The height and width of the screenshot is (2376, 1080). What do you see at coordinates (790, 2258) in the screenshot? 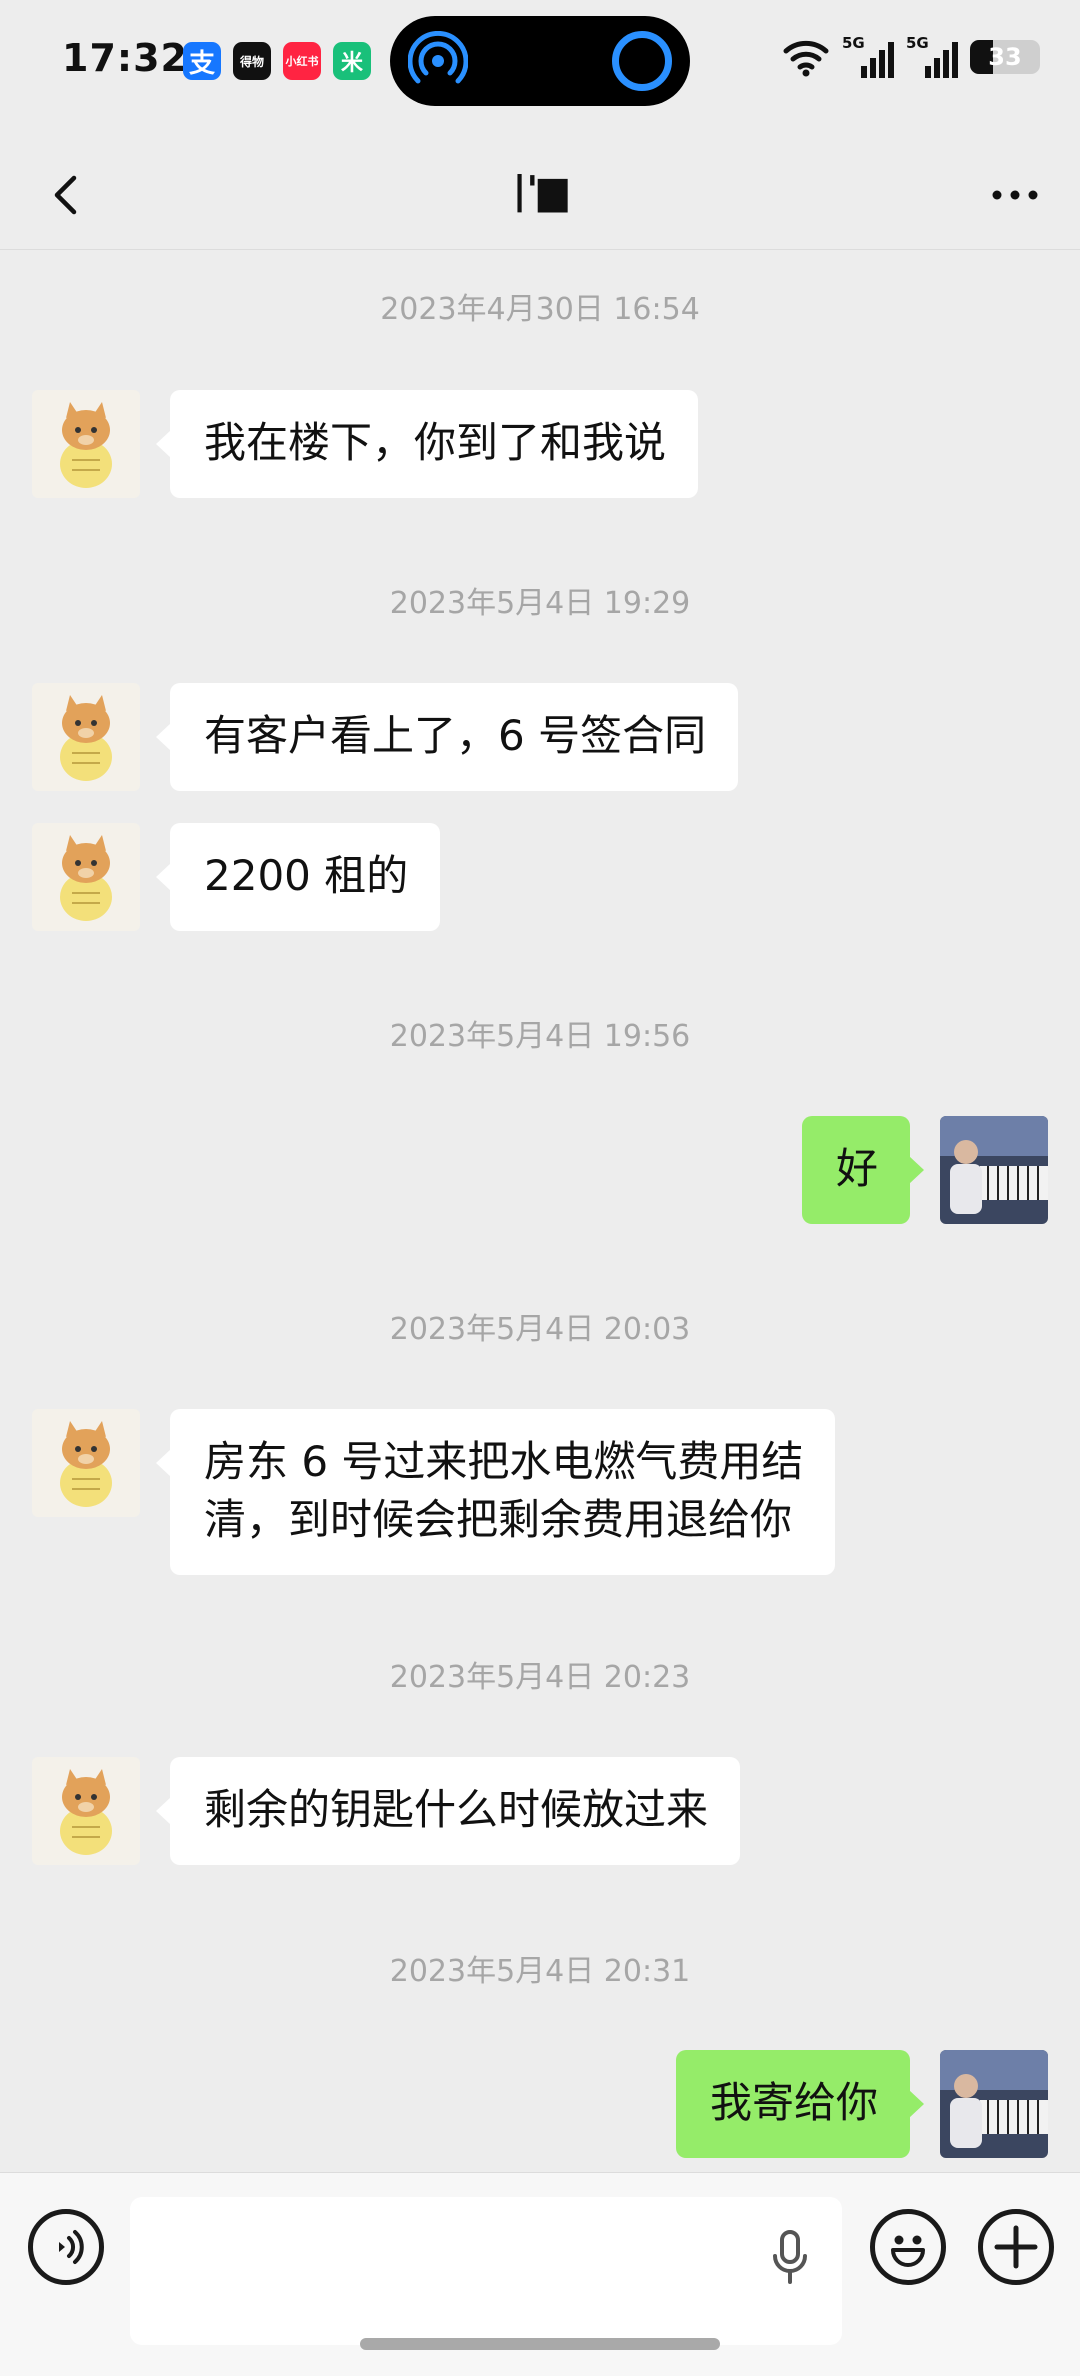
I see `microphone-icon` at bounding box center [790, 2258].